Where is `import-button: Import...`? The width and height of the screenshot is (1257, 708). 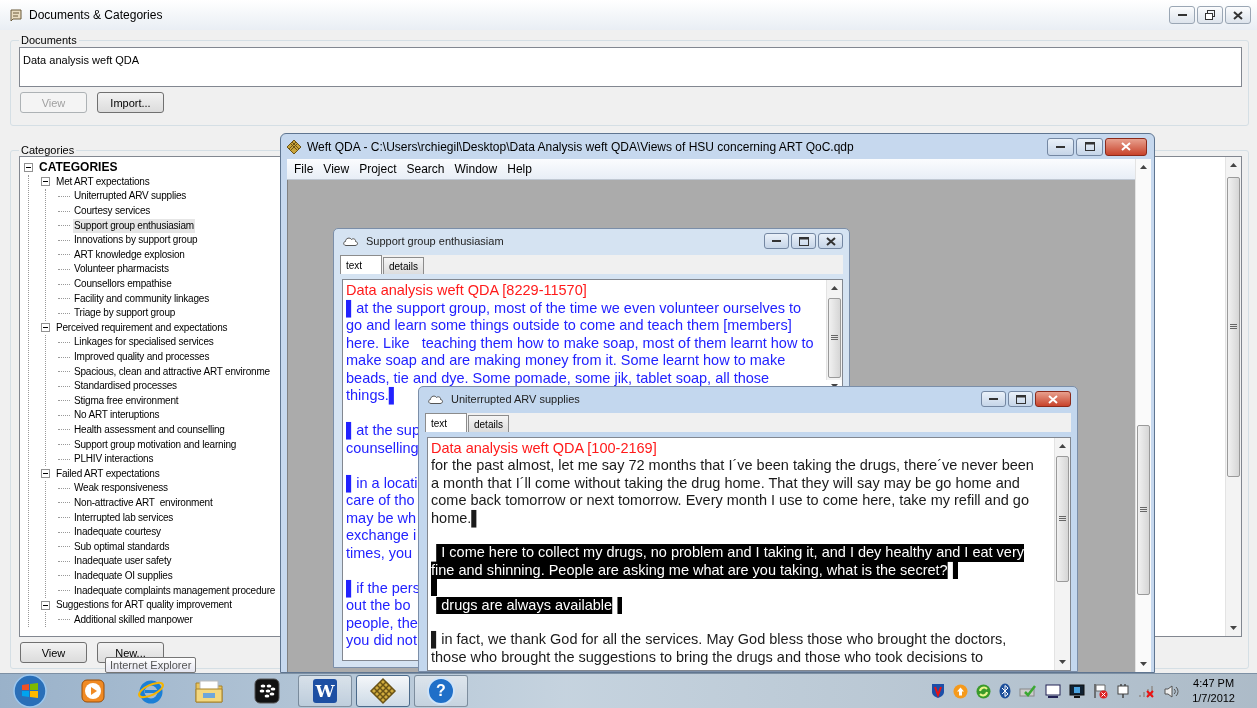
import-button: Import... is located at coordinates (130, 102).